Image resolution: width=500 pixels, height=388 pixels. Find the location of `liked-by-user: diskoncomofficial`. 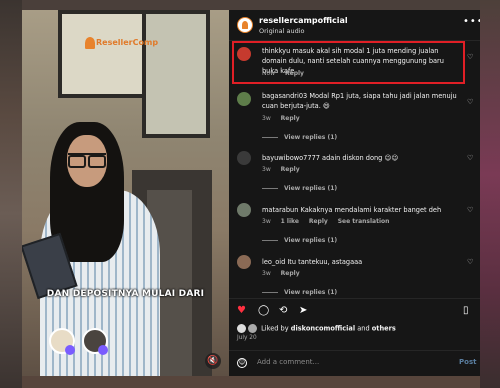

liked-by-user: diskoncomofficial is located at coordinates (323, 329).